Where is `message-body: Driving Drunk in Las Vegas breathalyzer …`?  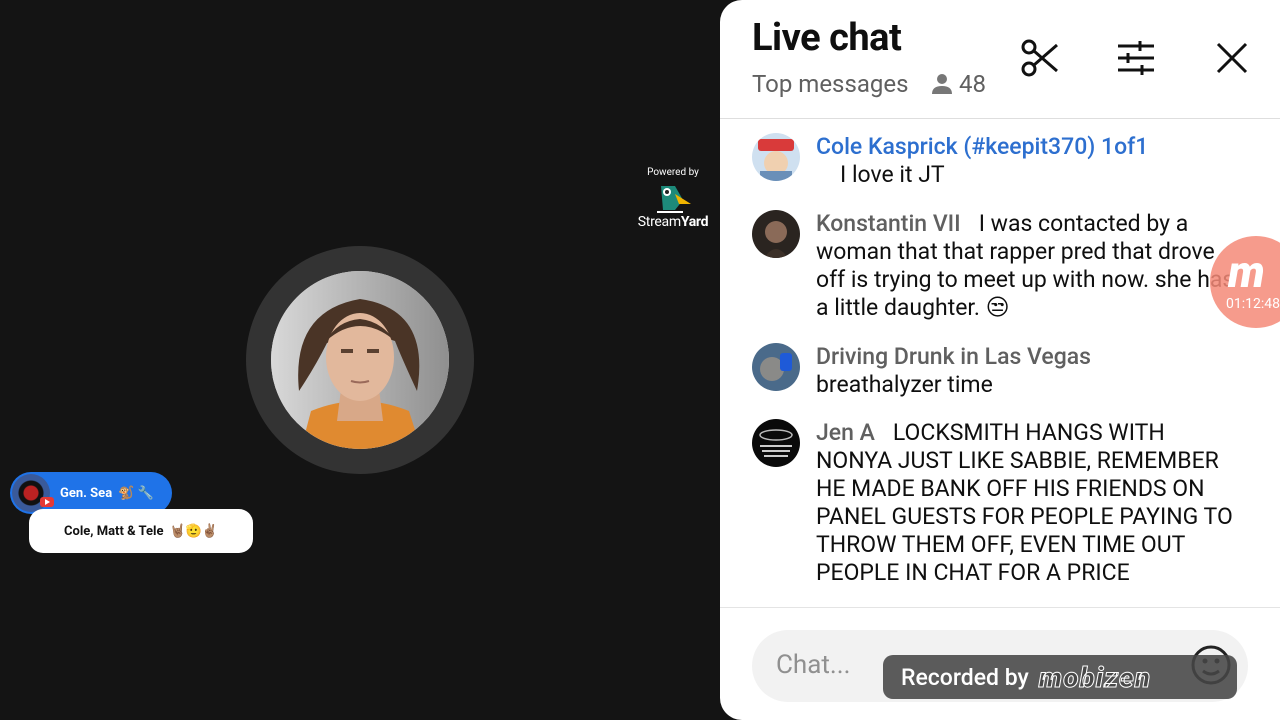
message-body: Driving Drunk in Las Vegas breathalyzer … is located at coordinates (1031, 371).